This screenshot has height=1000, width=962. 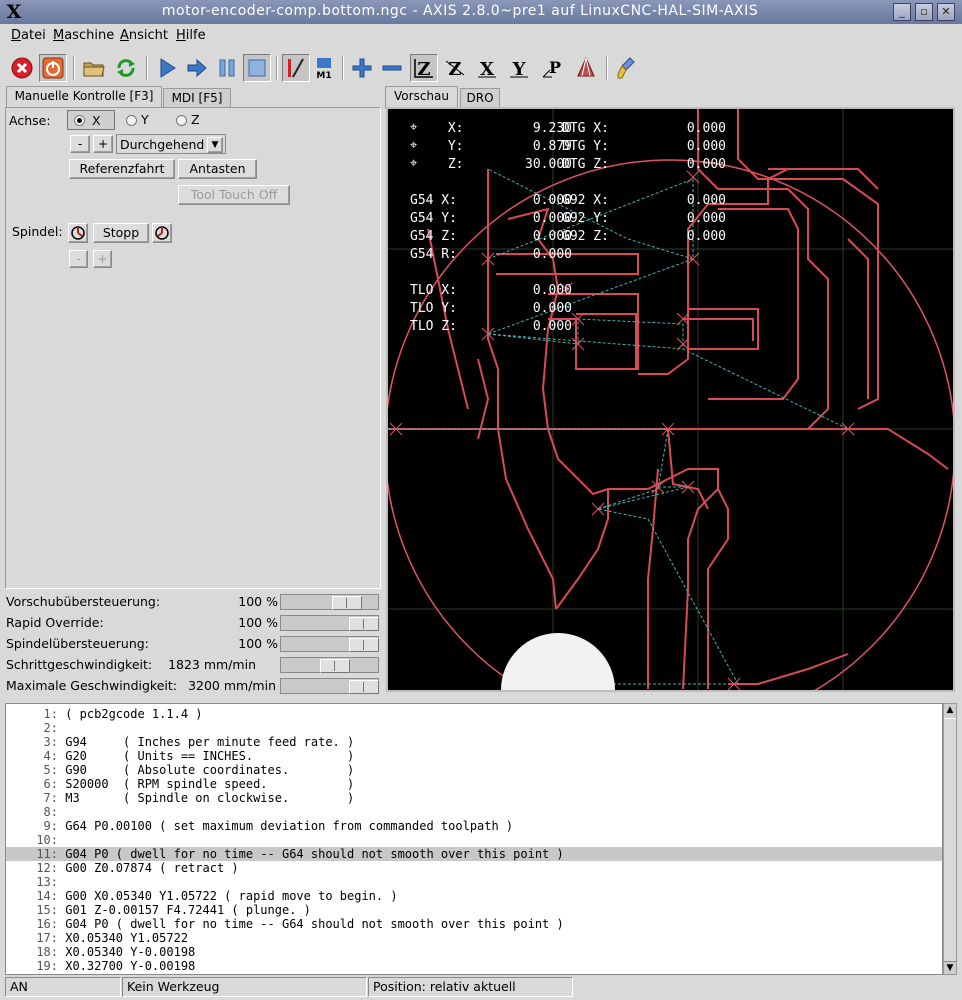 I want to click on menu-maschine: Maschine, so click(x=83, y=35).